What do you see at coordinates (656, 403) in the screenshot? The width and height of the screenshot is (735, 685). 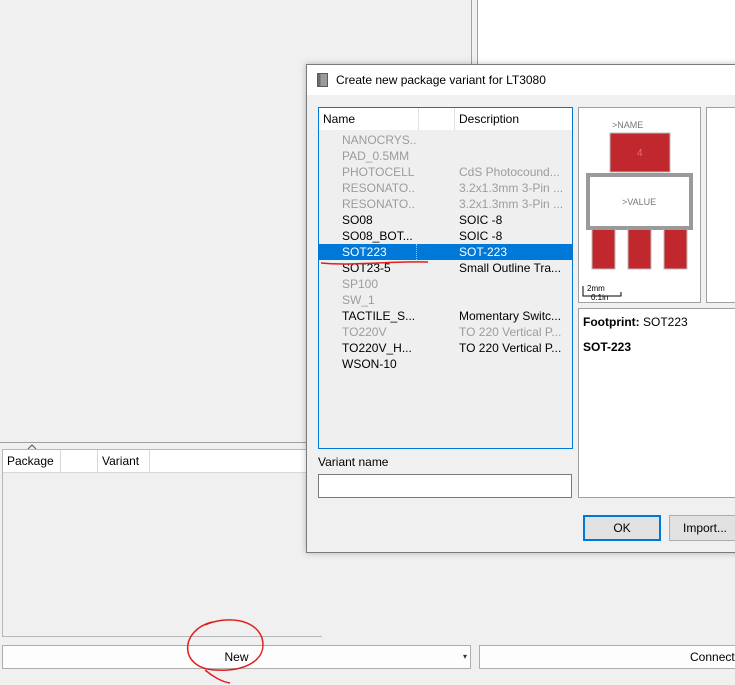 I see `footprint-info-panel: Footprint: SOT223 SOT-223` at bounding box center [656, 403].